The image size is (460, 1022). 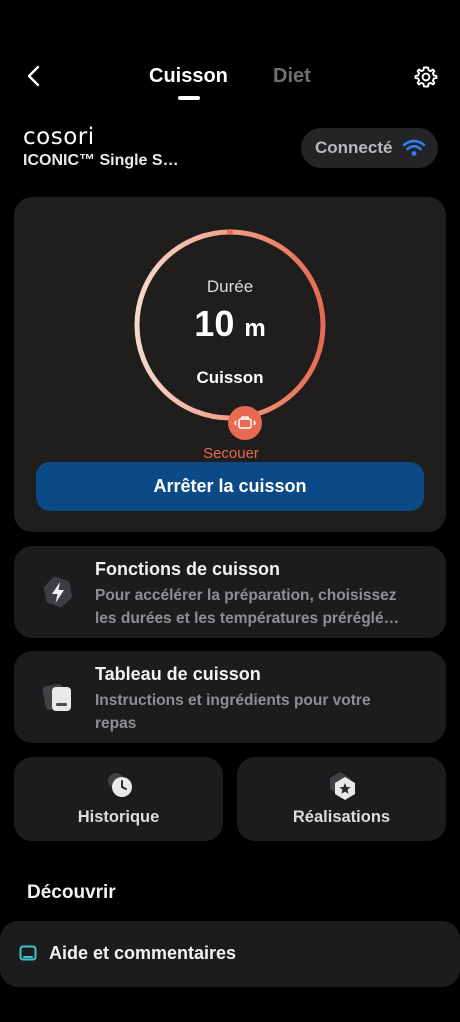 I want to click on gear-icon, so click(x=426, y=77).